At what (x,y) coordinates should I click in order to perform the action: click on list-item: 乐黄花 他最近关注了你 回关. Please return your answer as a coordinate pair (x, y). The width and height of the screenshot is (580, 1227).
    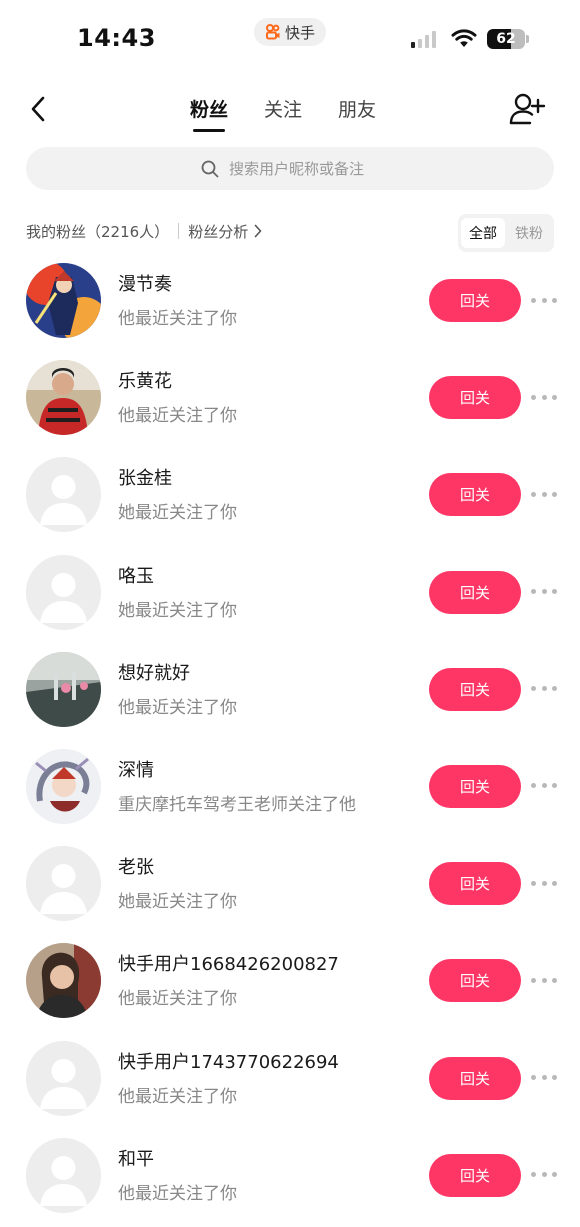
    Looking at the image, I should click on (290, 397).